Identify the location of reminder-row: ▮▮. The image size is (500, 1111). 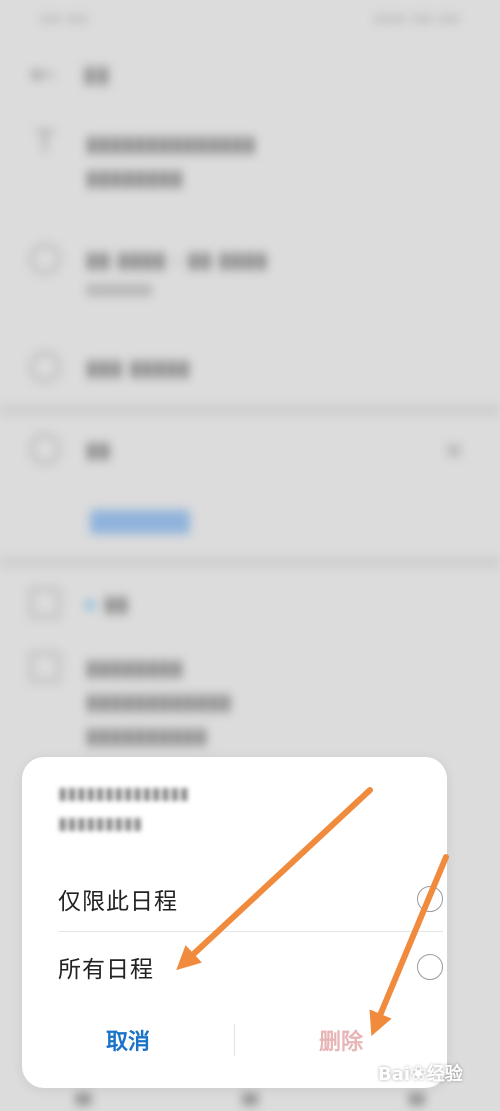
(250, 451).